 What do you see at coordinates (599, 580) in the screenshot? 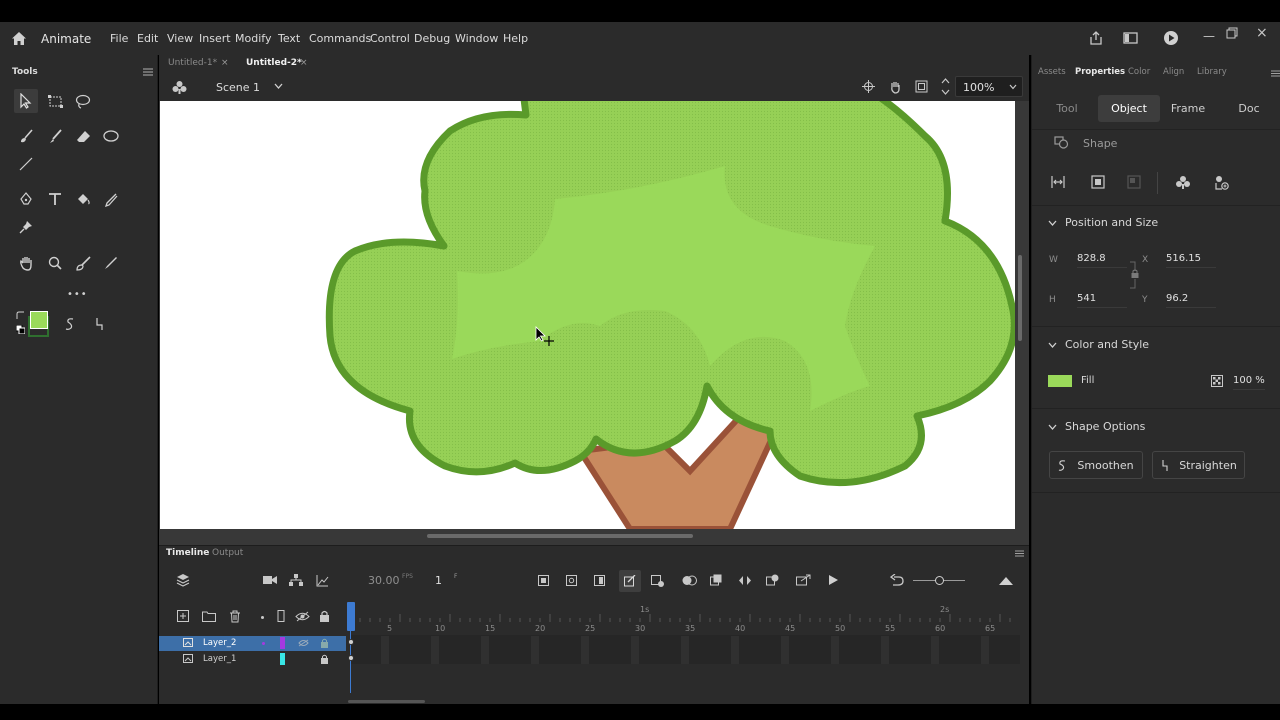
I see `insert-frame-icon` at bounding box center [599, 580].